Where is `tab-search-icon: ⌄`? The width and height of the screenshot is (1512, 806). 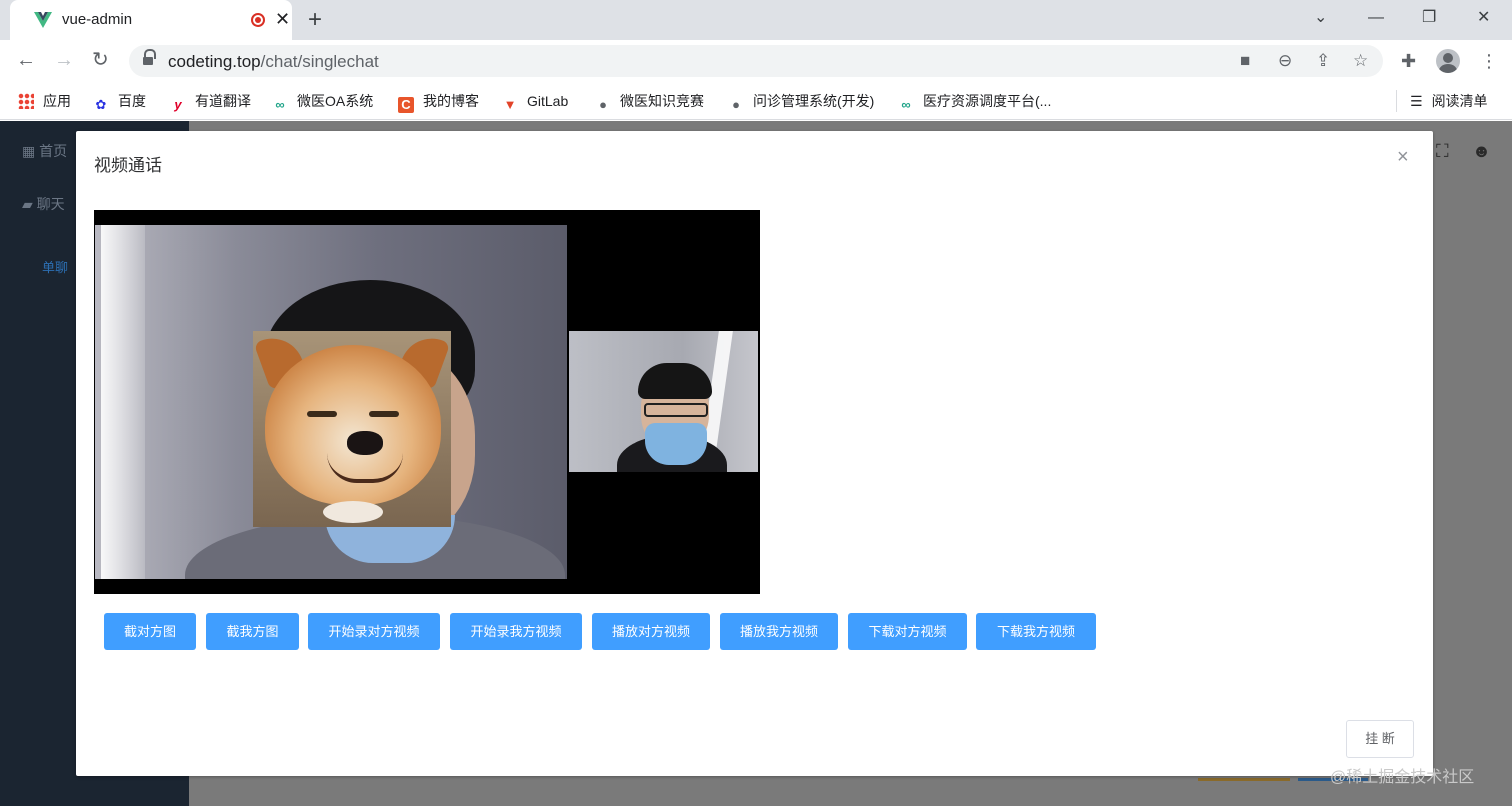 tab-search-icon: ⌄ is located at coordinates (1320, 18).